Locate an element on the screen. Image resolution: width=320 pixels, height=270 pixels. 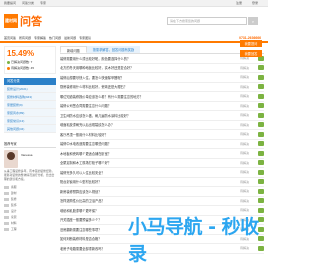
question-row: 装修后想要尽快入住，要怎么快速除甲醛呢？ 待解决 is located at coordinates (162, 78).